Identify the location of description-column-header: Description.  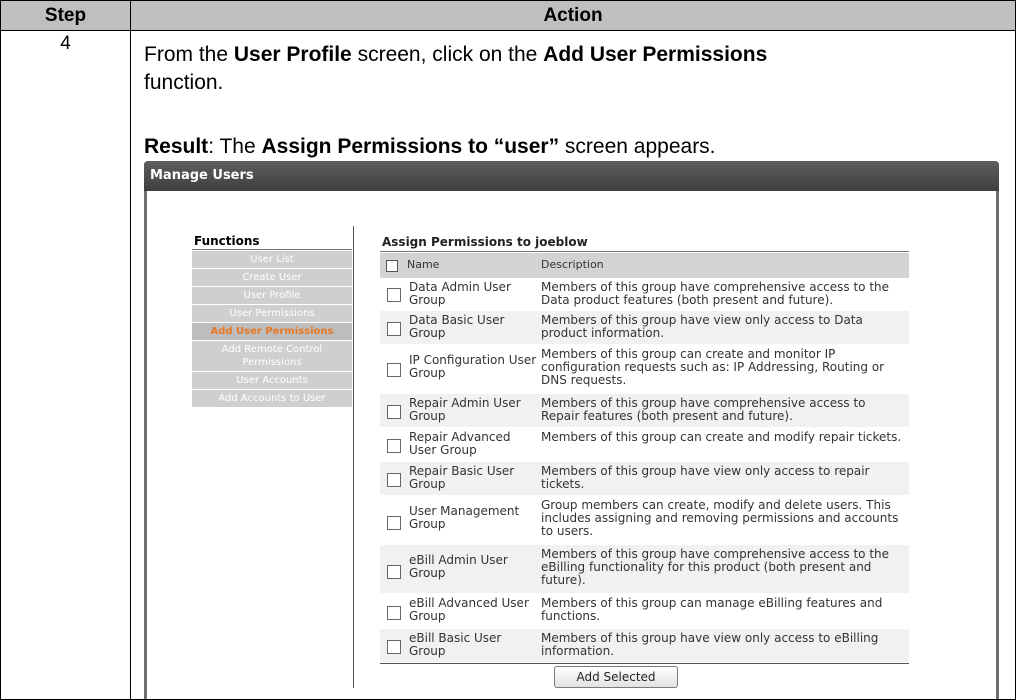
(572, 264).